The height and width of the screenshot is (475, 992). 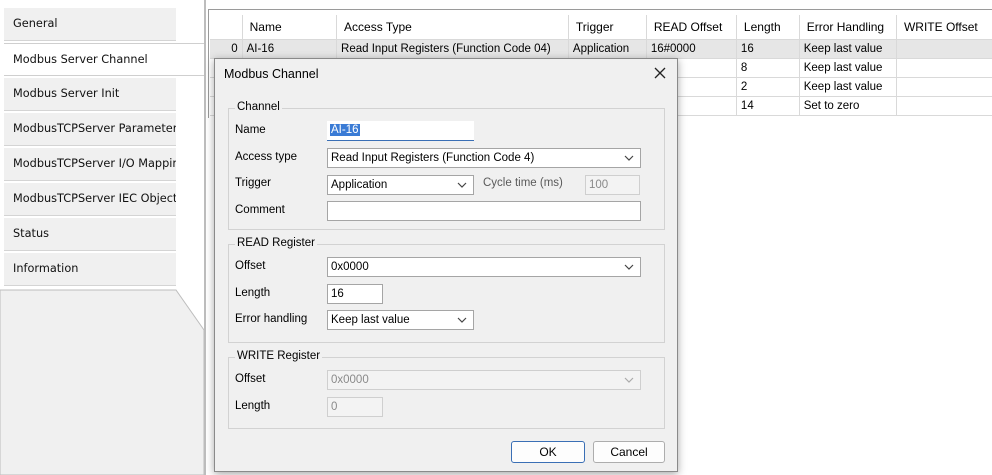 I want to click on write-offset-select: 0x0000, so click(x=484, y=380).